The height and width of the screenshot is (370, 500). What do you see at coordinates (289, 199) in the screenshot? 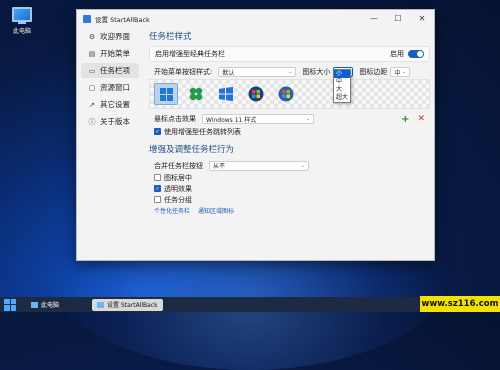
I see `check-row-grouping: 任务分组` at bounding box center [289, 199].